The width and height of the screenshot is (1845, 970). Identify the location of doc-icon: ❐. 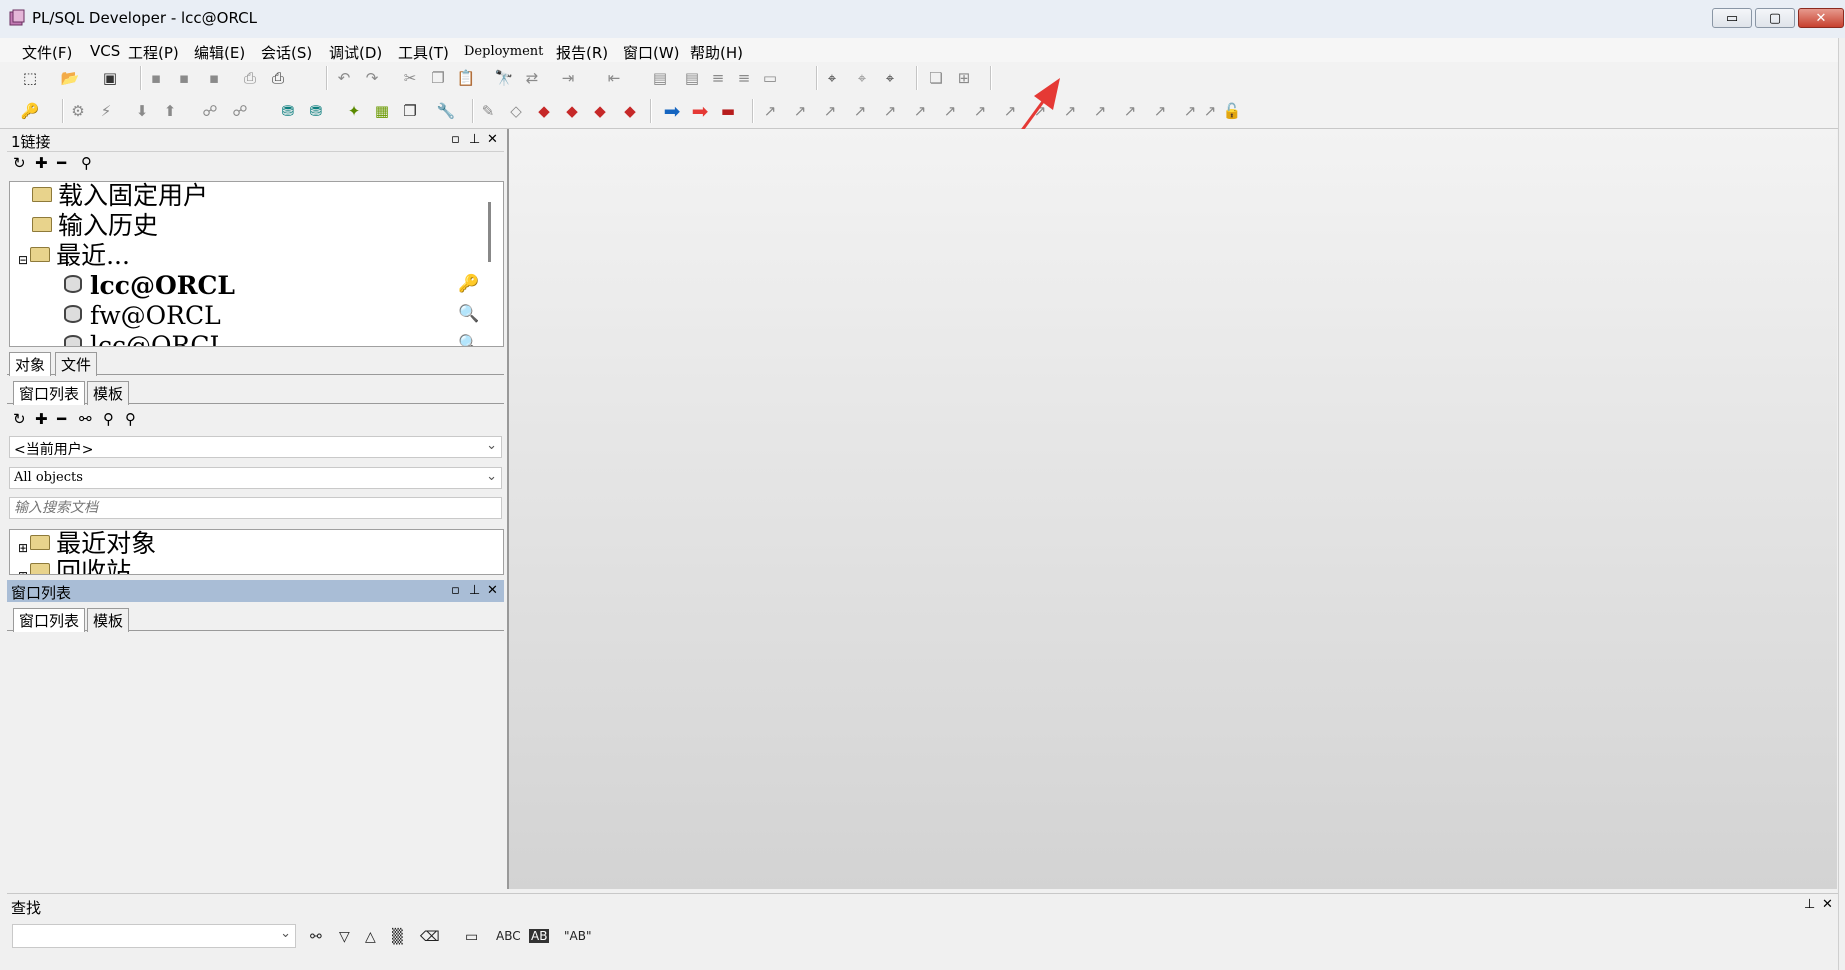
(410, 111).